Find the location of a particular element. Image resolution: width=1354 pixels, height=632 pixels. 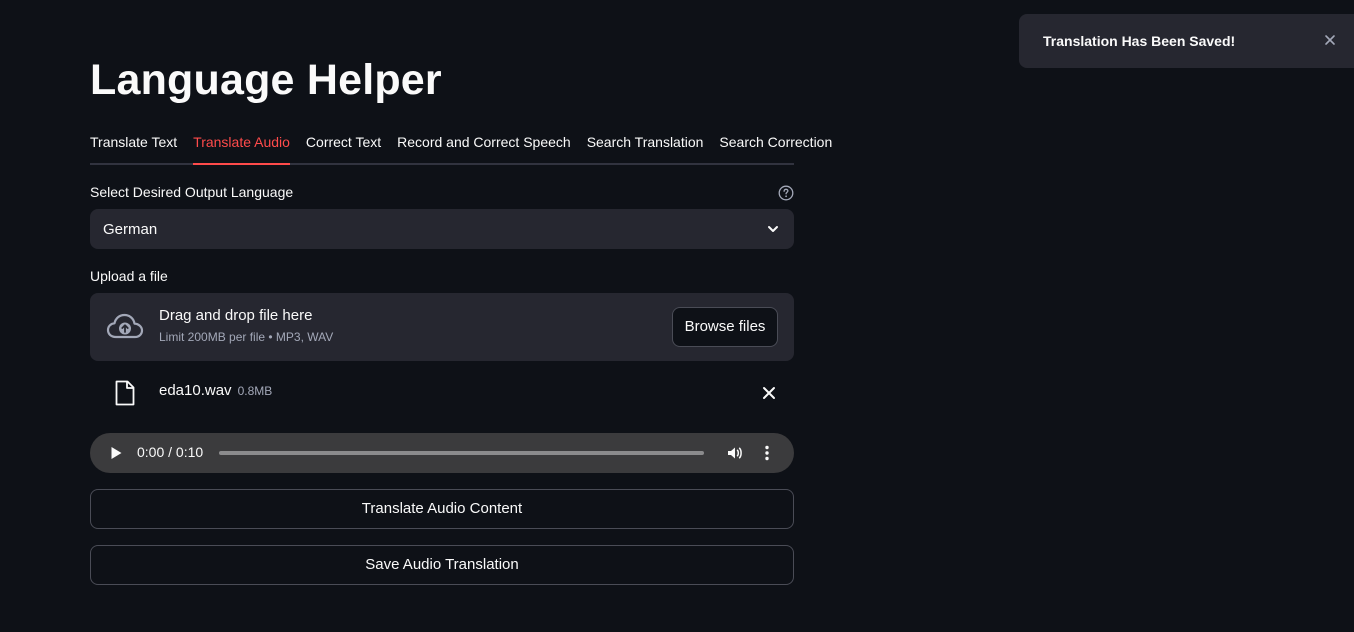

tab-translate-text: Translate Text is located at coordinates (133, 145).